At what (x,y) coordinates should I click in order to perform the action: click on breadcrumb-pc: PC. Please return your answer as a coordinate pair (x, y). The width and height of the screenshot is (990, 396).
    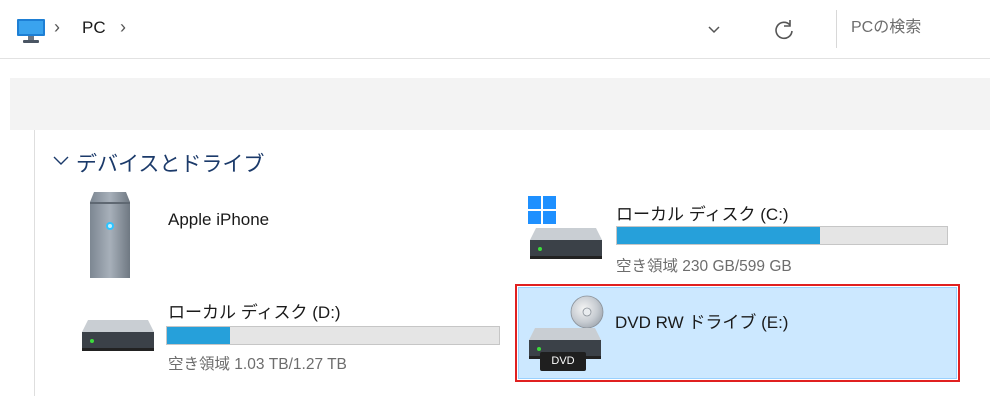
    Looking at the image, I should click on (94, 28).